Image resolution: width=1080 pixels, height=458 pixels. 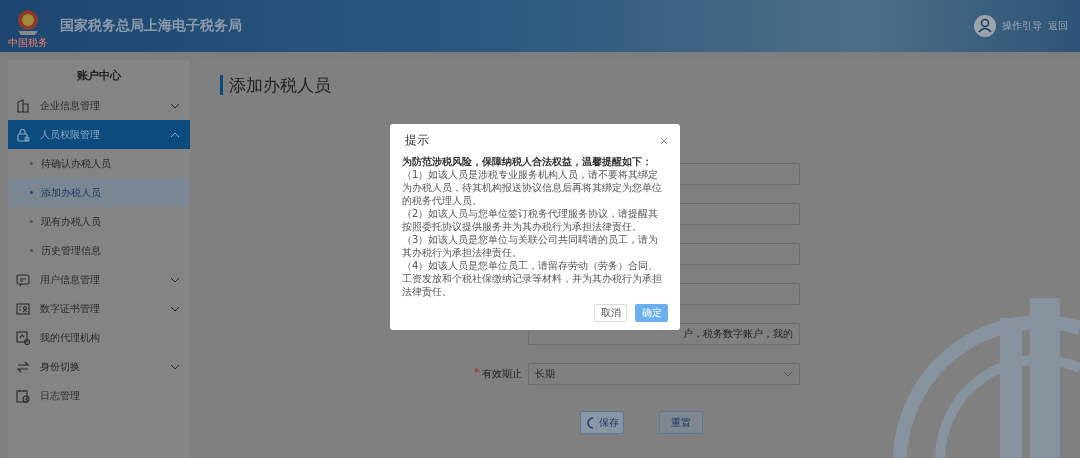 I want to click on dialog-paragraph: （4）如该人员是您单位员工，请留存劳动（劳务）合同、工资发放和个税社保缴纳记录等材料，并为其办税行为承担法律责任。, so click(x=532, y=278).